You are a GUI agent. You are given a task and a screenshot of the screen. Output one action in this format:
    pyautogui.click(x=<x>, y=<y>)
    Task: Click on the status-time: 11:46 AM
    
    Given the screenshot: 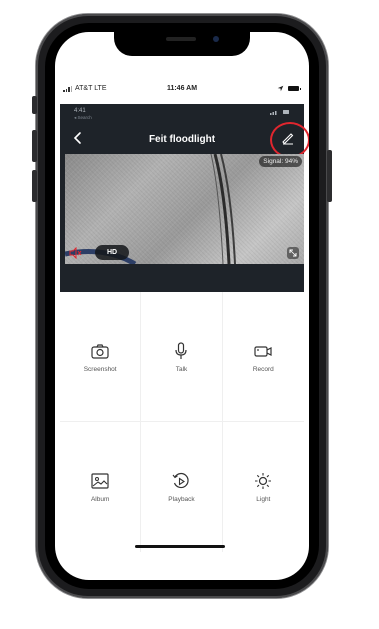 What is the action you would take?
    pyautogui.click(x=182, y=88)
    